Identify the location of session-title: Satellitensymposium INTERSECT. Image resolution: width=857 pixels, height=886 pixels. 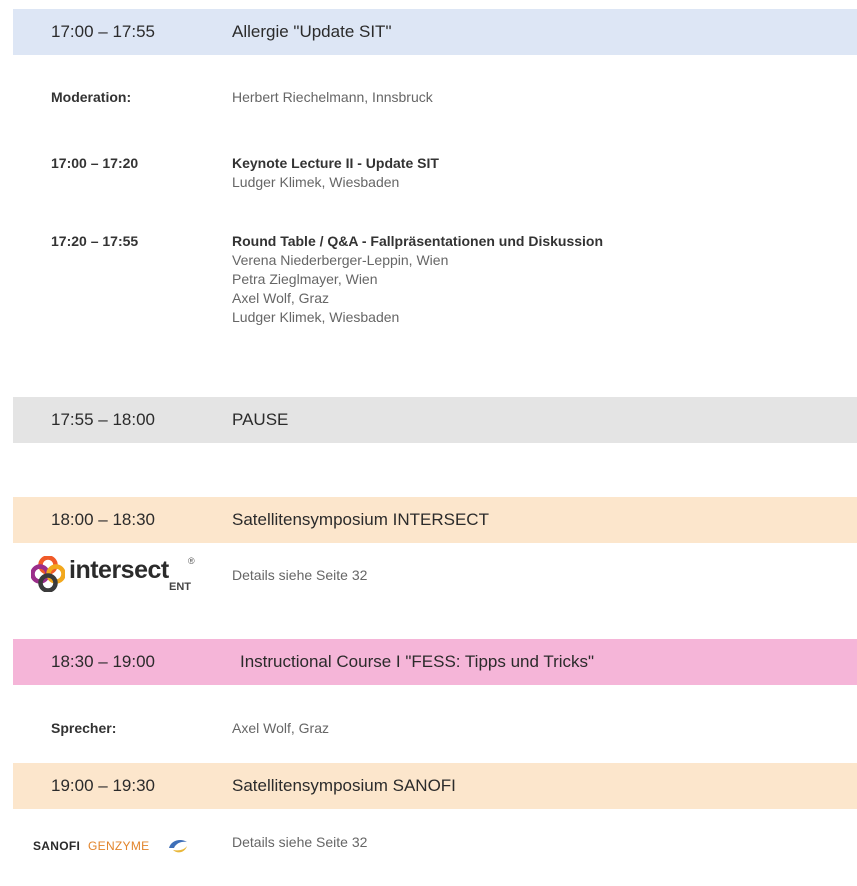
(360, 519).